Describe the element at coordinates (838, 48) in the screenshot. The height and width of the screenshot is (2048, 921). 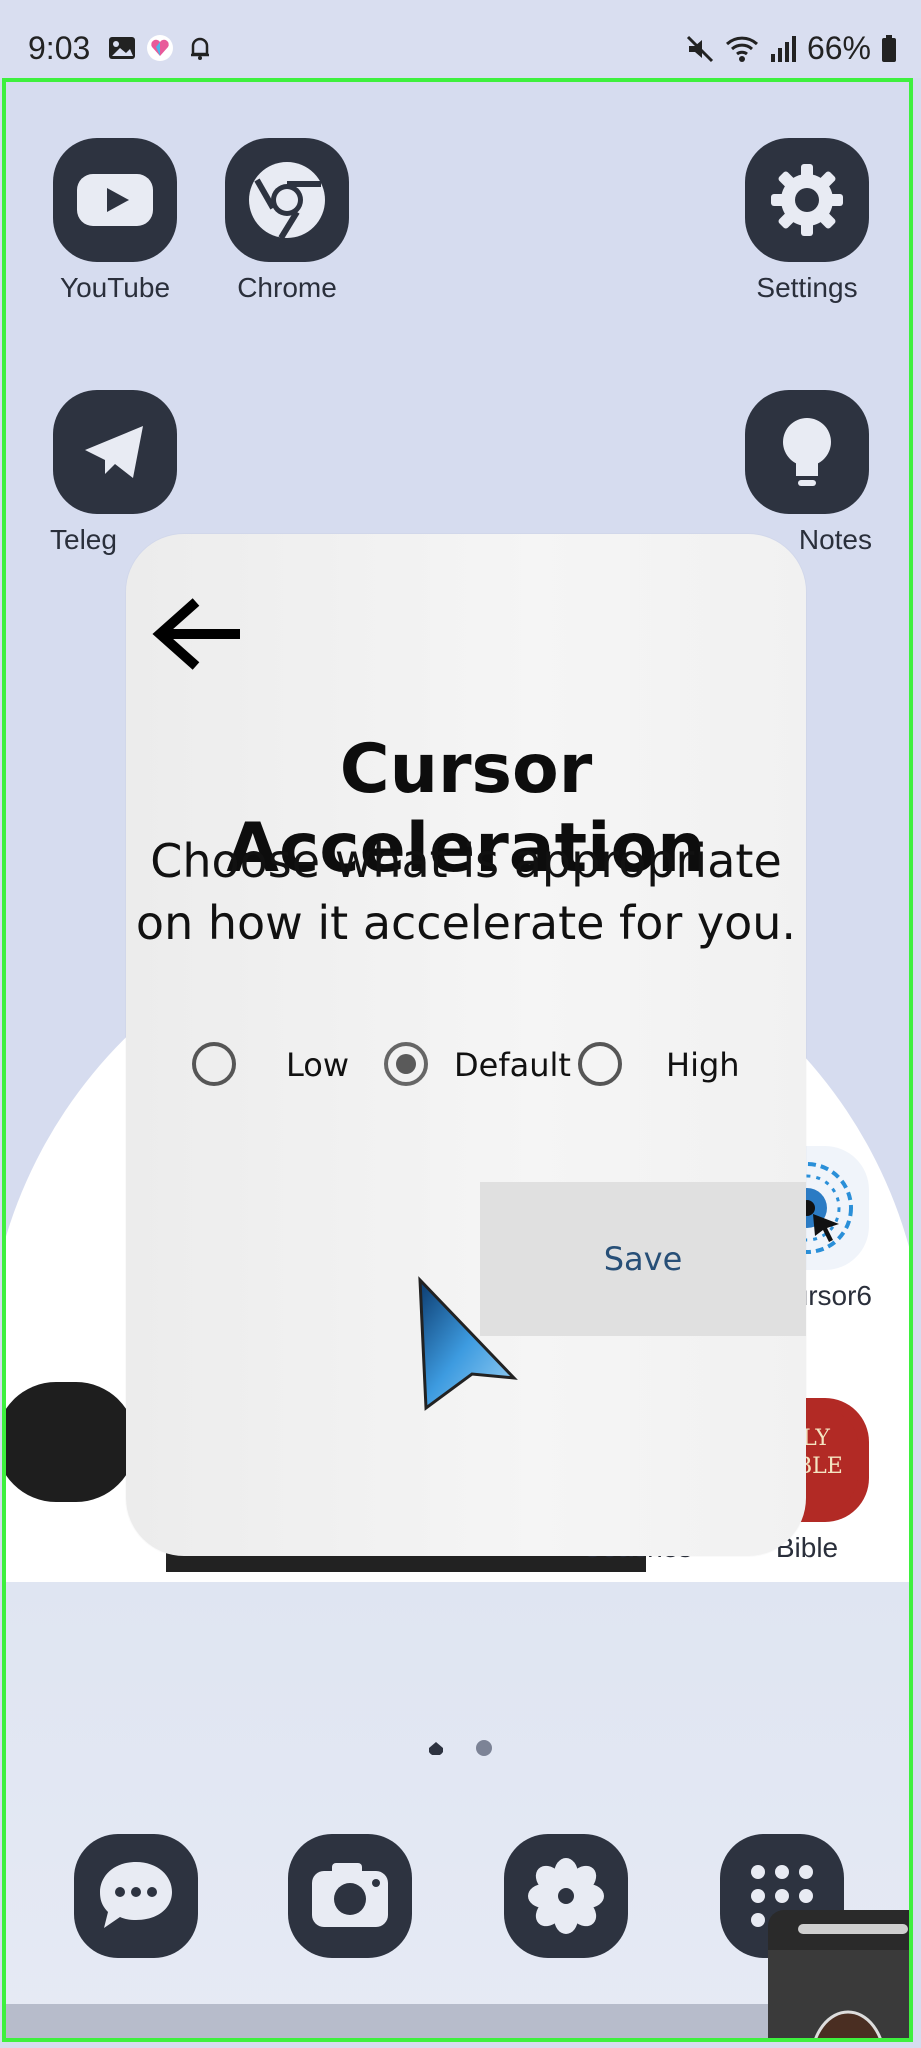
I see `battery-percent: 66%` at that location.